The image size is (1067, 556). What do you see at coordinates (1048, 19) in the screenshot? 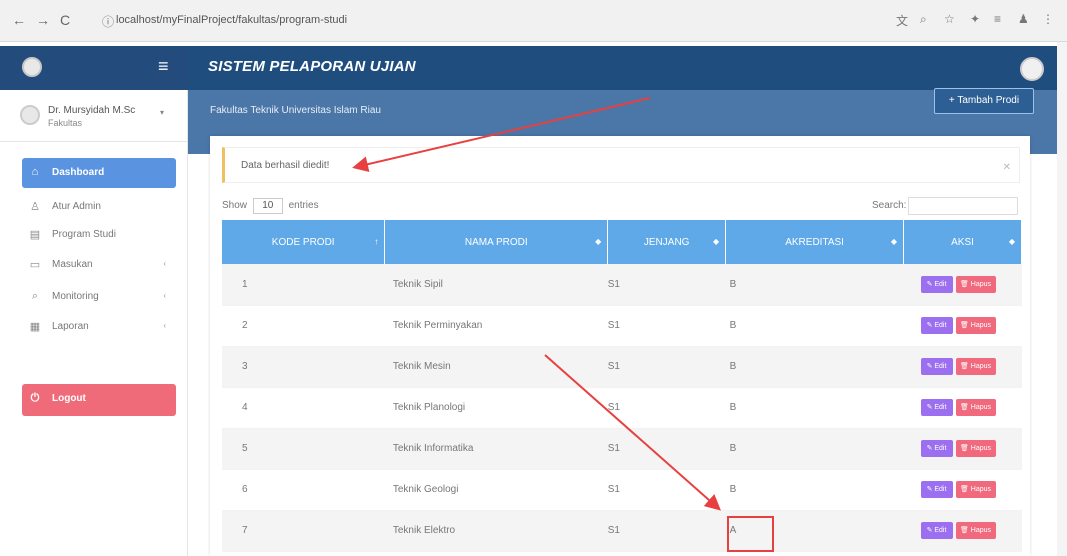
I see `kebab-menu-icon: ⋮` at bounding box center [1048, 19].